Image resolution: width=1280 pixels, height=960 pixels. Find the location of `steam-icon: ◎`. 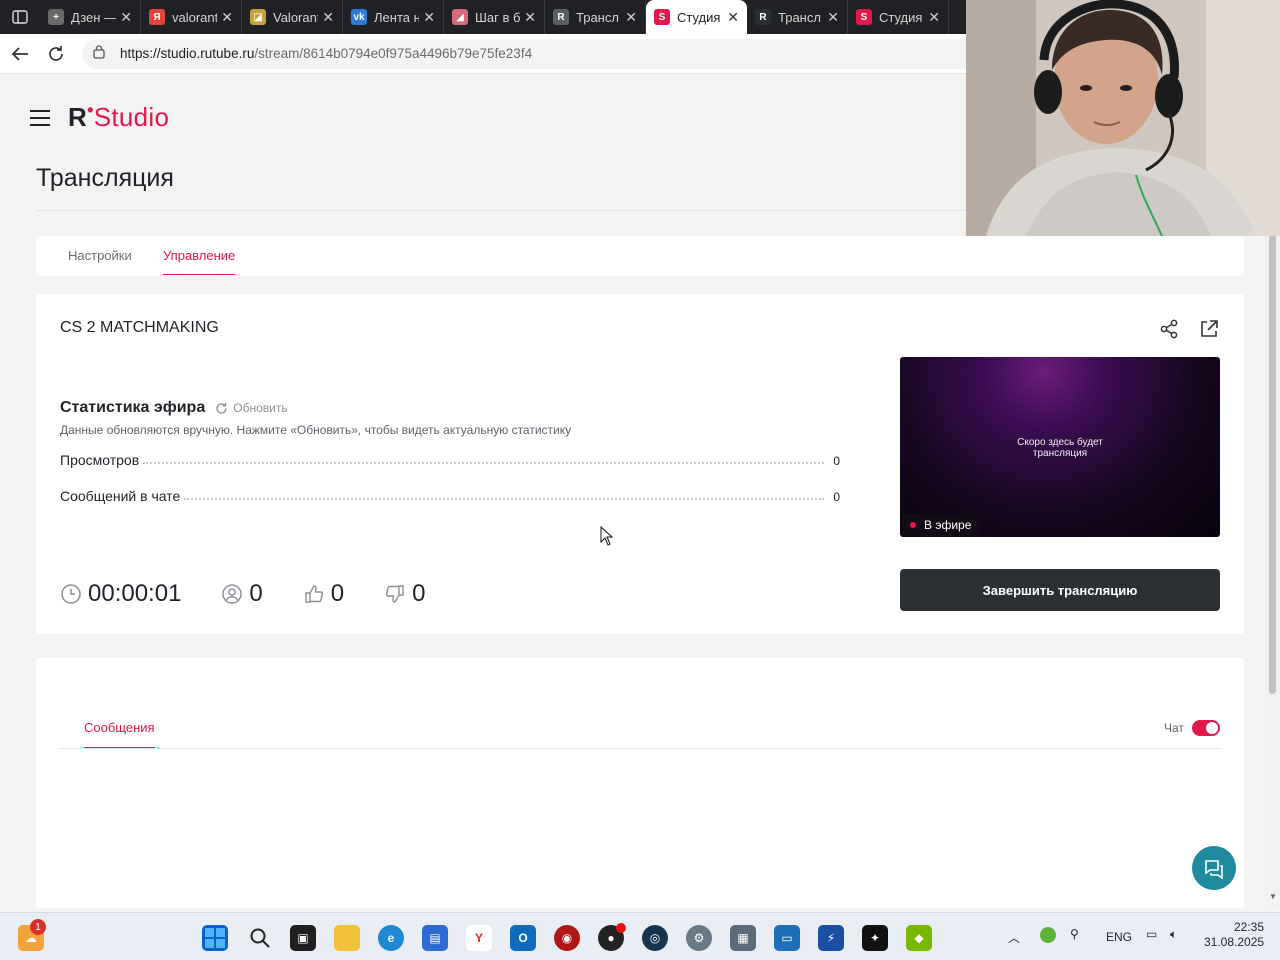

steam-icon: ◎ is located at coordinates (655, 938).